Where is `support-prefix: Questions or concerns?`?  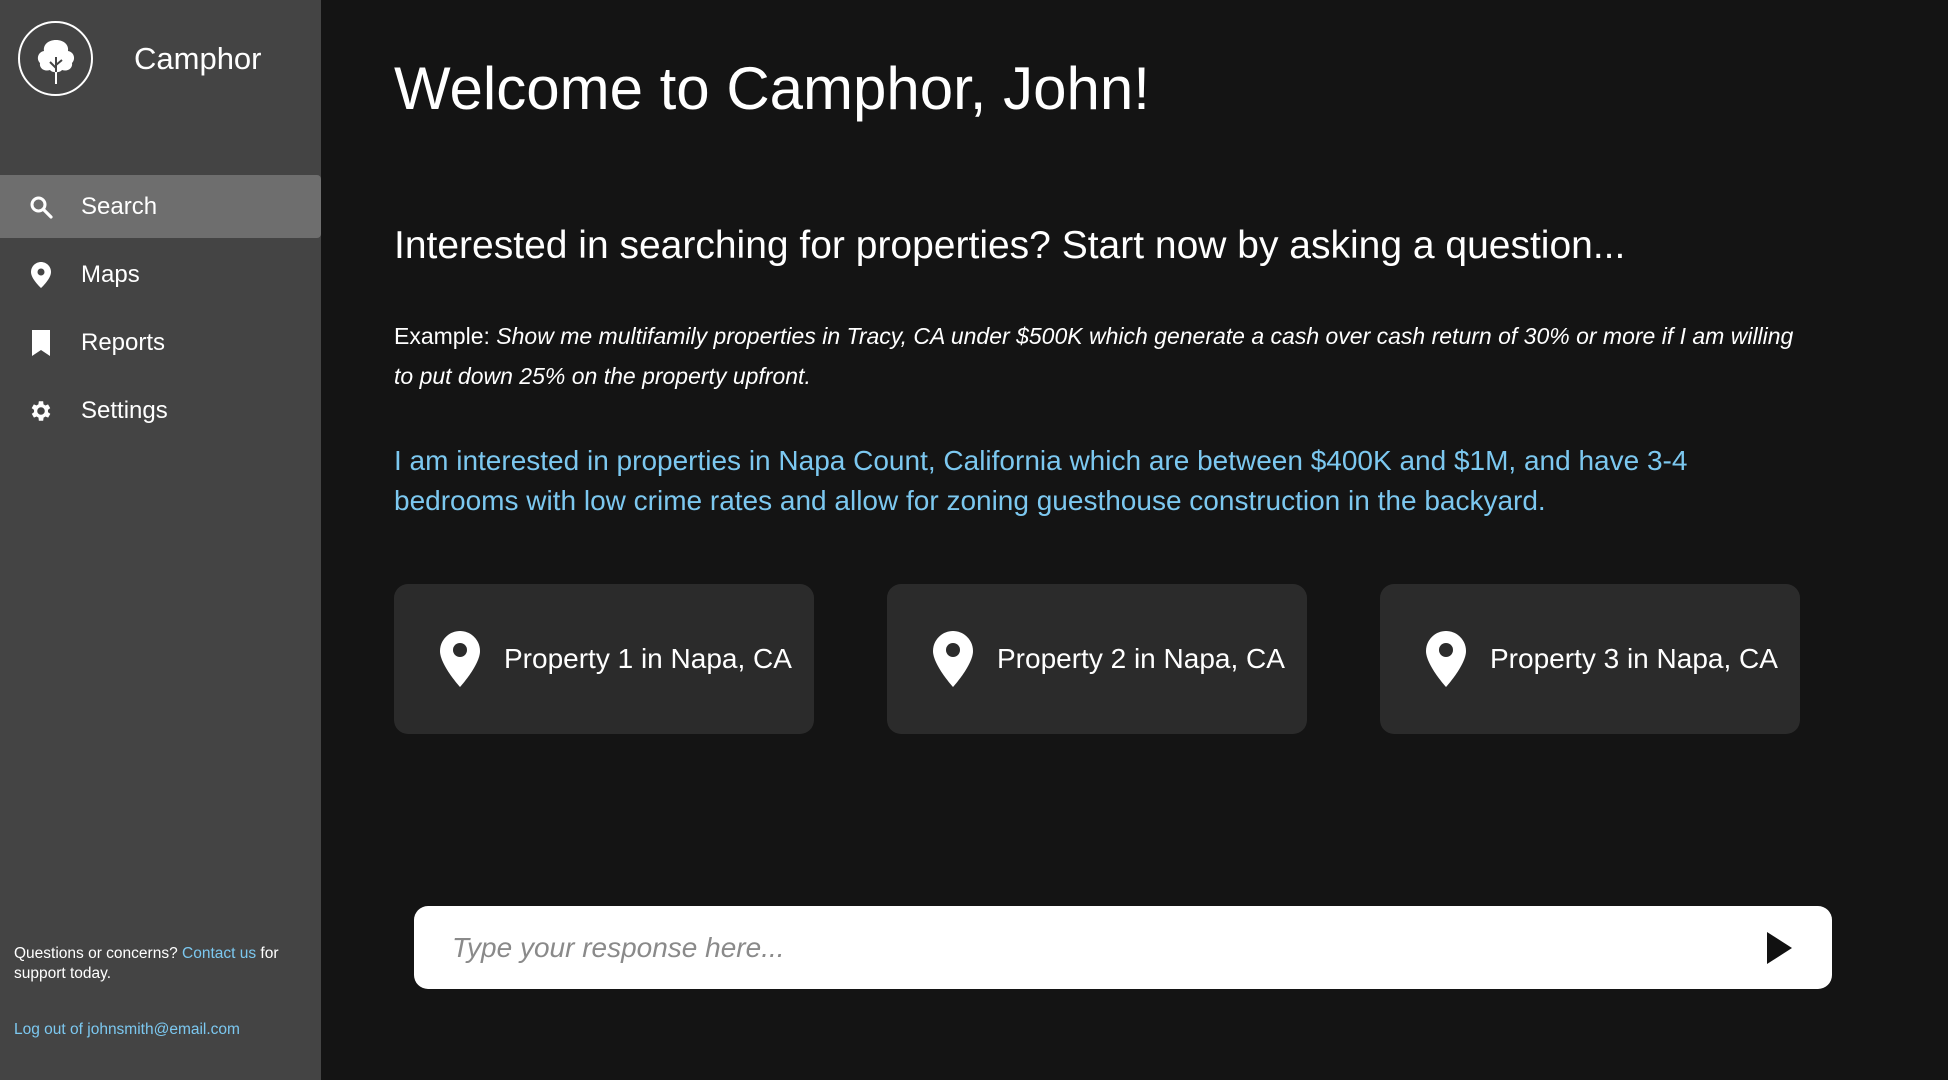 support-prefix: Questions or concerns? is located at coordinates (98, 953).